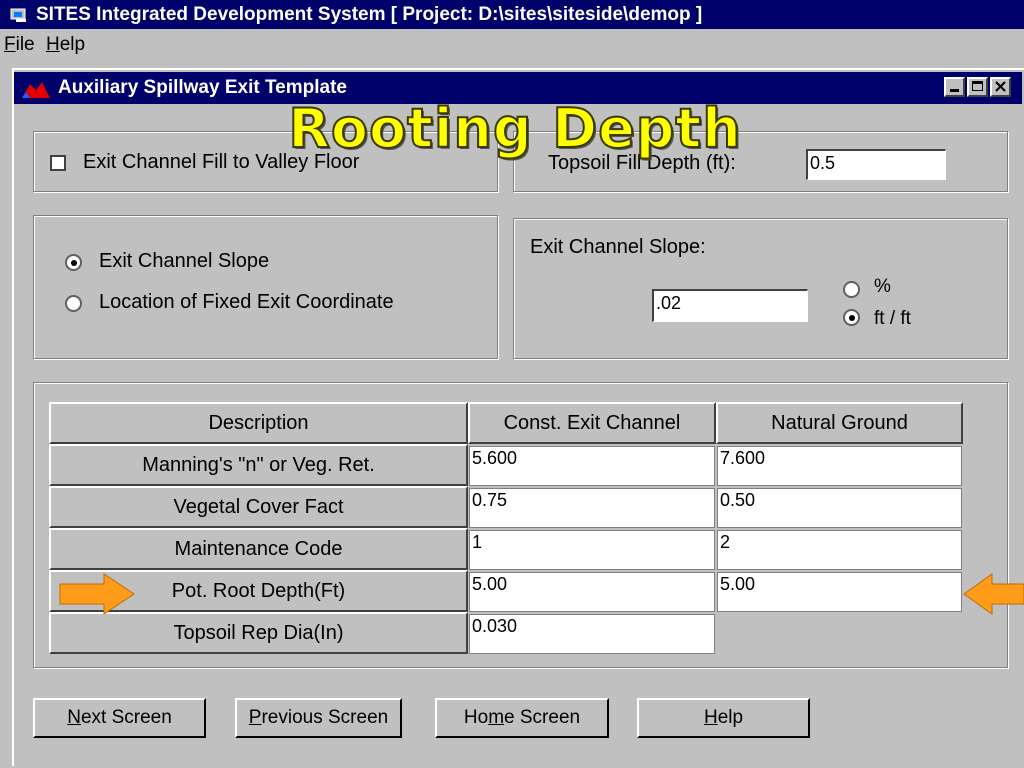  I want to click on arrow-right-icon, so click(97, 594).